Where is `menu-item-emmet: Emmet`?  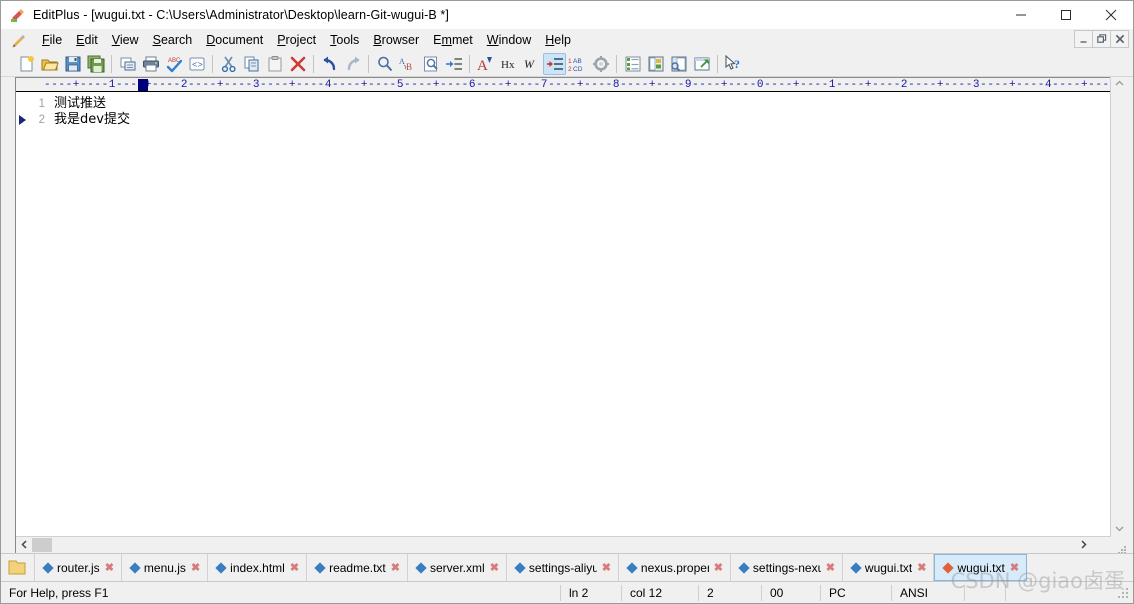 menu-item-emmet: Emmet is located at coordinates (453, 40).